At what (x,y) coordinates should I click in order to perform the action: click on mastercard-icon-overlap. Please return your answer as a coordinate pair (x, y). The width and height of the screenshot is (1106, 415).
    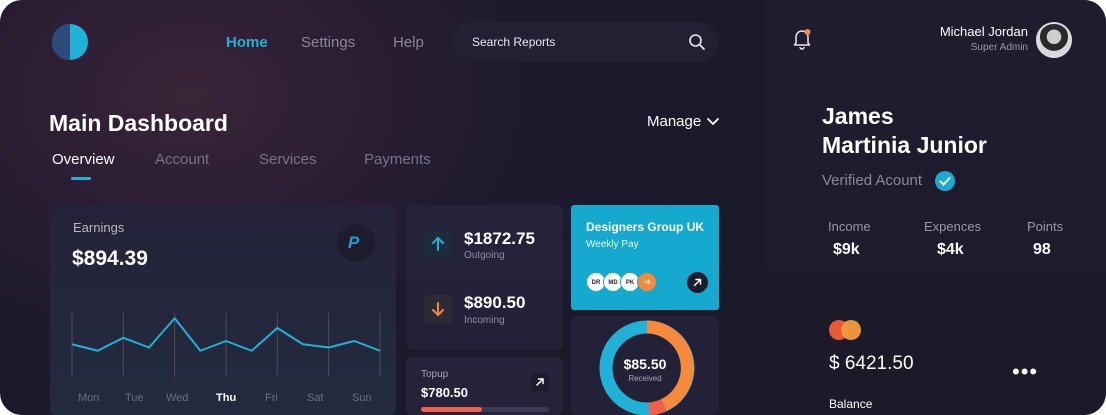
    Looking at the image, I should click on (851, 330).